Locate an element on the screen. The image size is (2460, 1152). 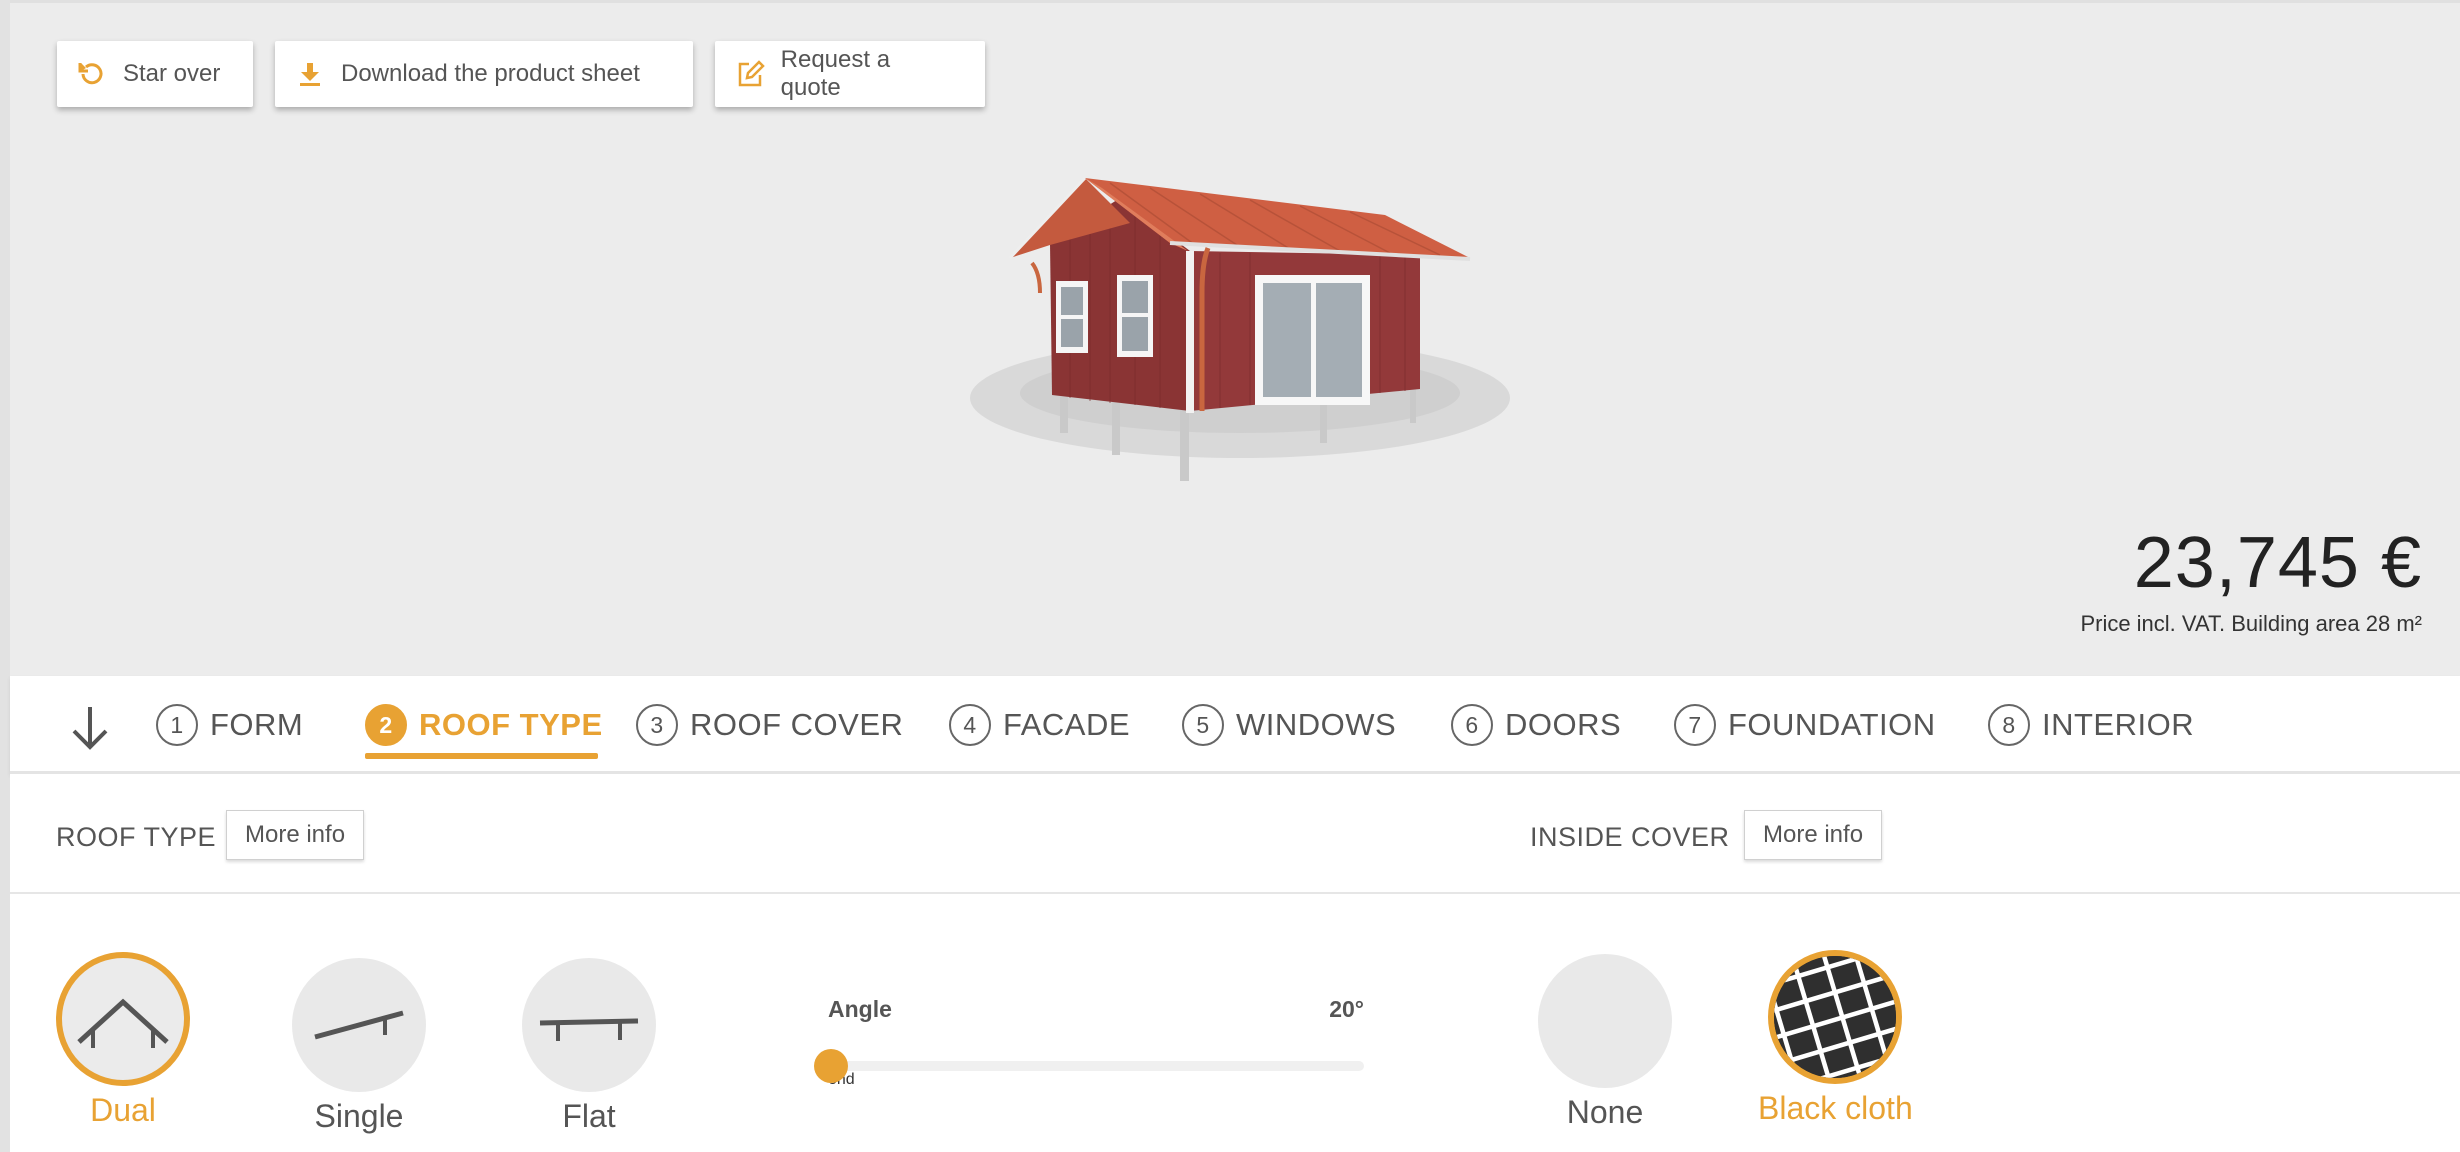
start-over-button: Star over is located at coordinates (155, 74).